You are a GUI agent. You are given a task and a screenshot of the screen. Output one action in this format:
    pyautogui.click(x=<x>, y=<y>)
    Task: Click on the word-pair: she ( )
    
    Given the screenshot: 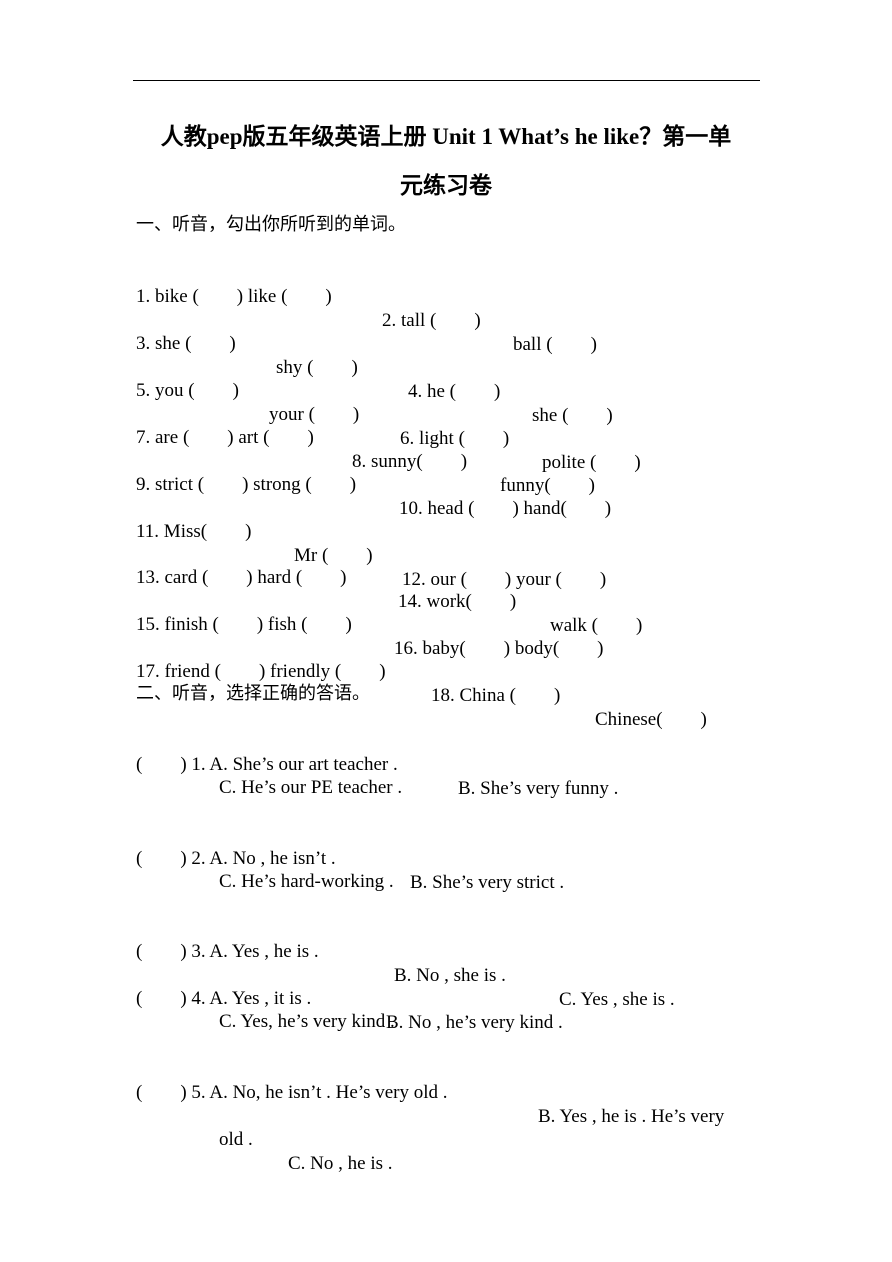 What is the action you would take?
    pyautogui.click(x=572, y=415)
    